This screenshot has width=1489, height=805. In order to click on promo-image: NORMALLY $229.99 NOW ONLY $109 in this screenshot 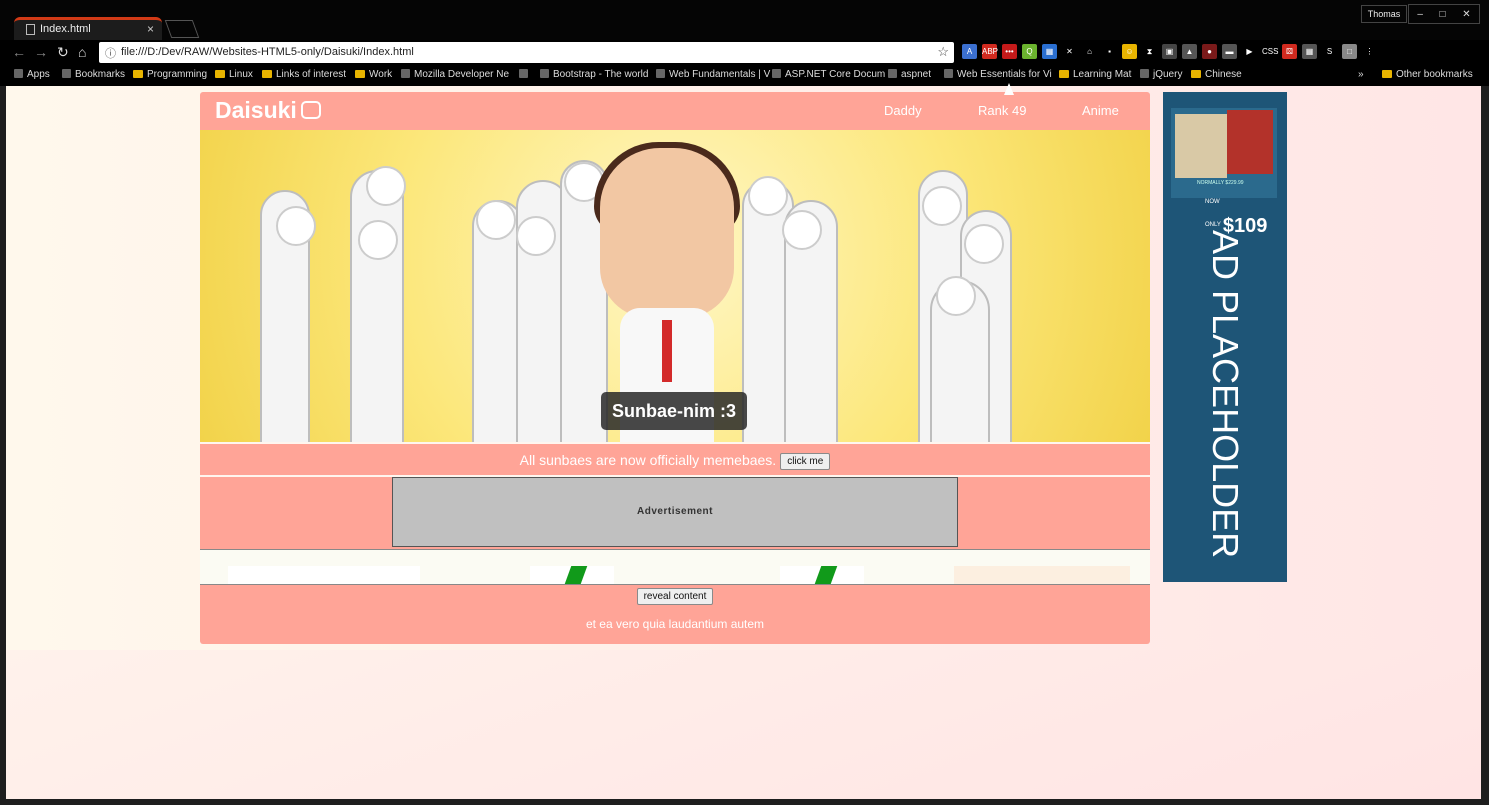, I will do `click(1224, 172)`.